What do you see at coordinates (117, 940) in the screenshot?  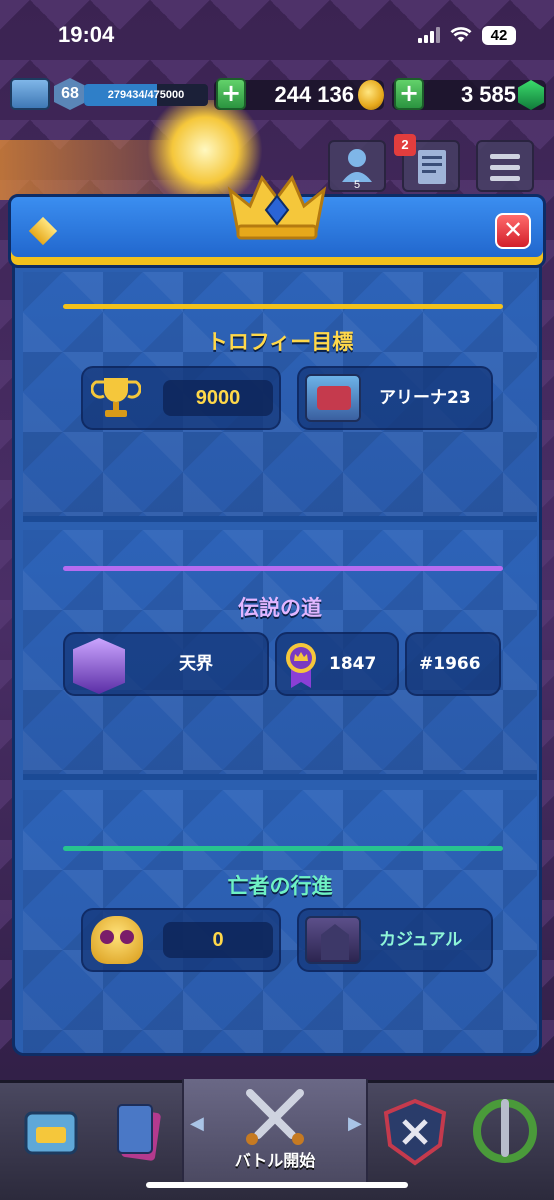 I see `skull-icon` at bounding box center [117, 940].